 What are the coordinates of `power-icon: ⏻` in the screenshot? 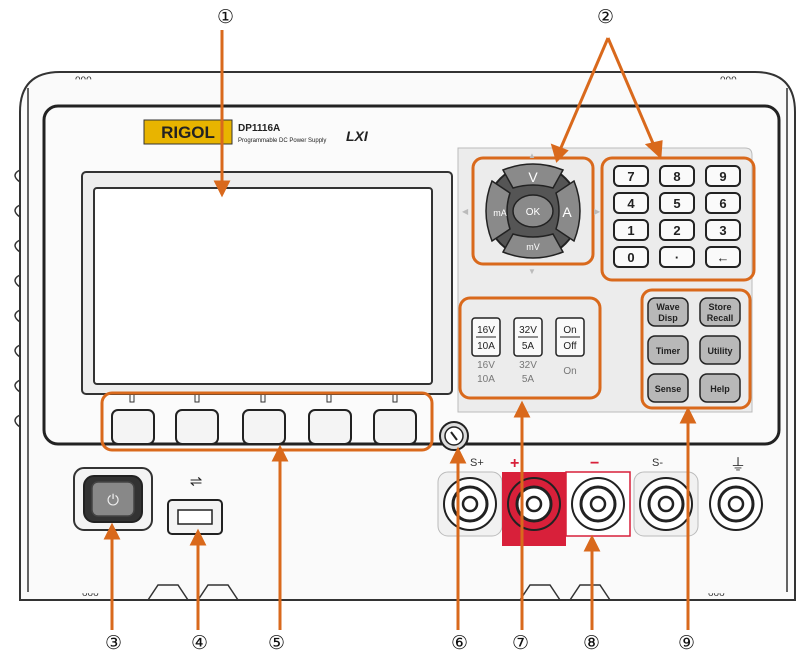 It's located at (113, 500).